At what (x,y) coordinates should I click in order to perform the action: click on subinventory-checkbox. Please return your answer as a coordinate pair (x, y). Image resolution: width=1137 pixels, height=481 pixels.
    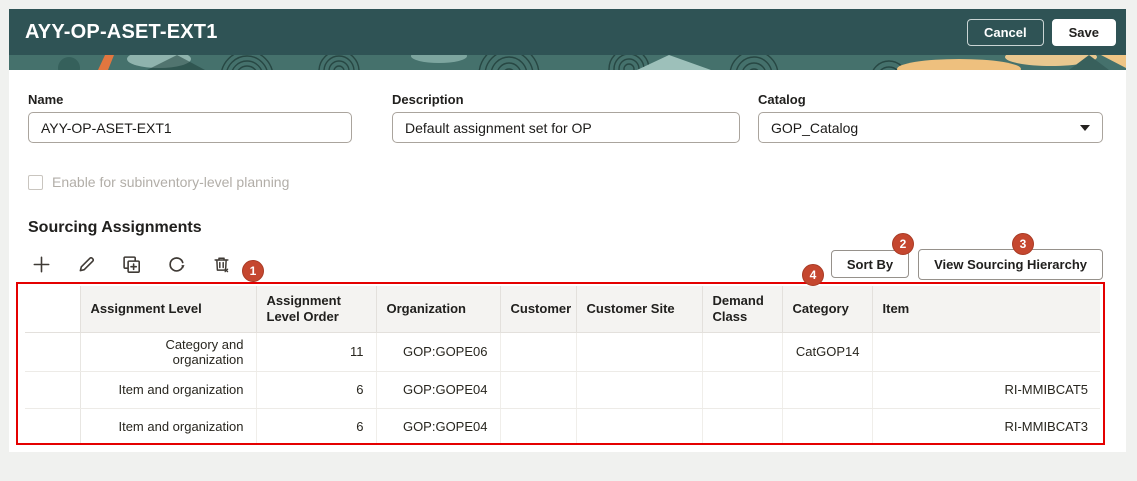
    Looking at the image, I should click on (35, 182).